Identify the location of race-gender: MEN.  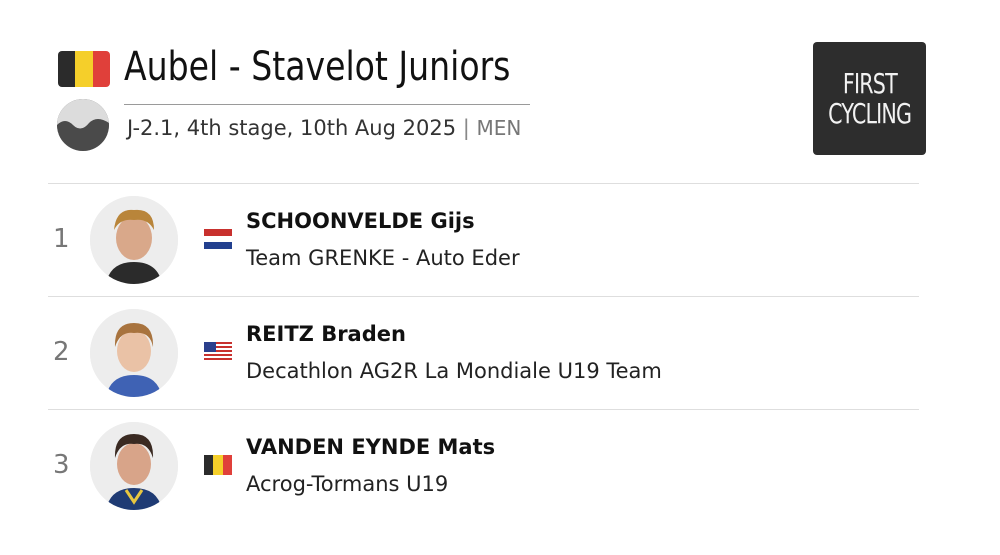
(499, 128).